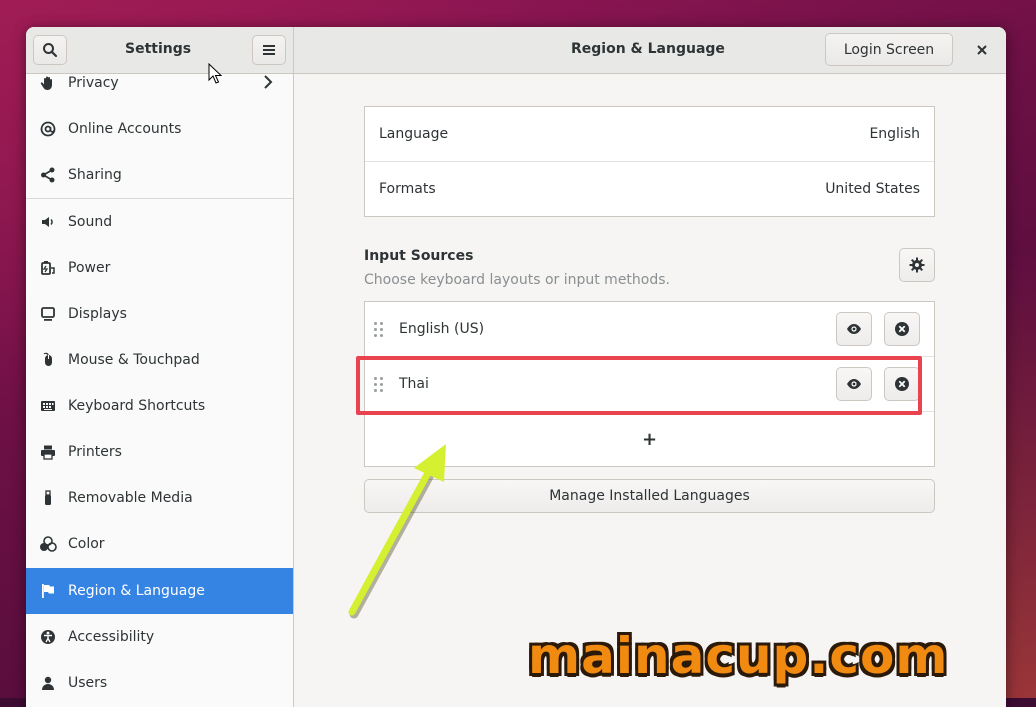 The width and height of the screenshot is (1036, 707). What do you see at coordinates (639, 385) in the screenshot?
I see `highlight-box` at bounding box center [639, 385].